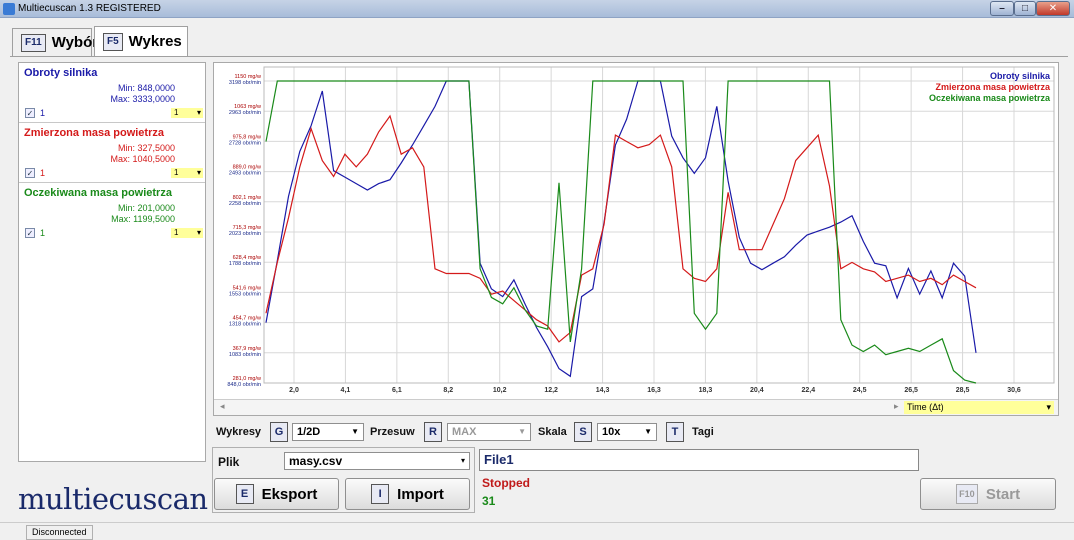 The image size is (1074, 540). I want to click on file-name-box: File1, so click(699, 460).